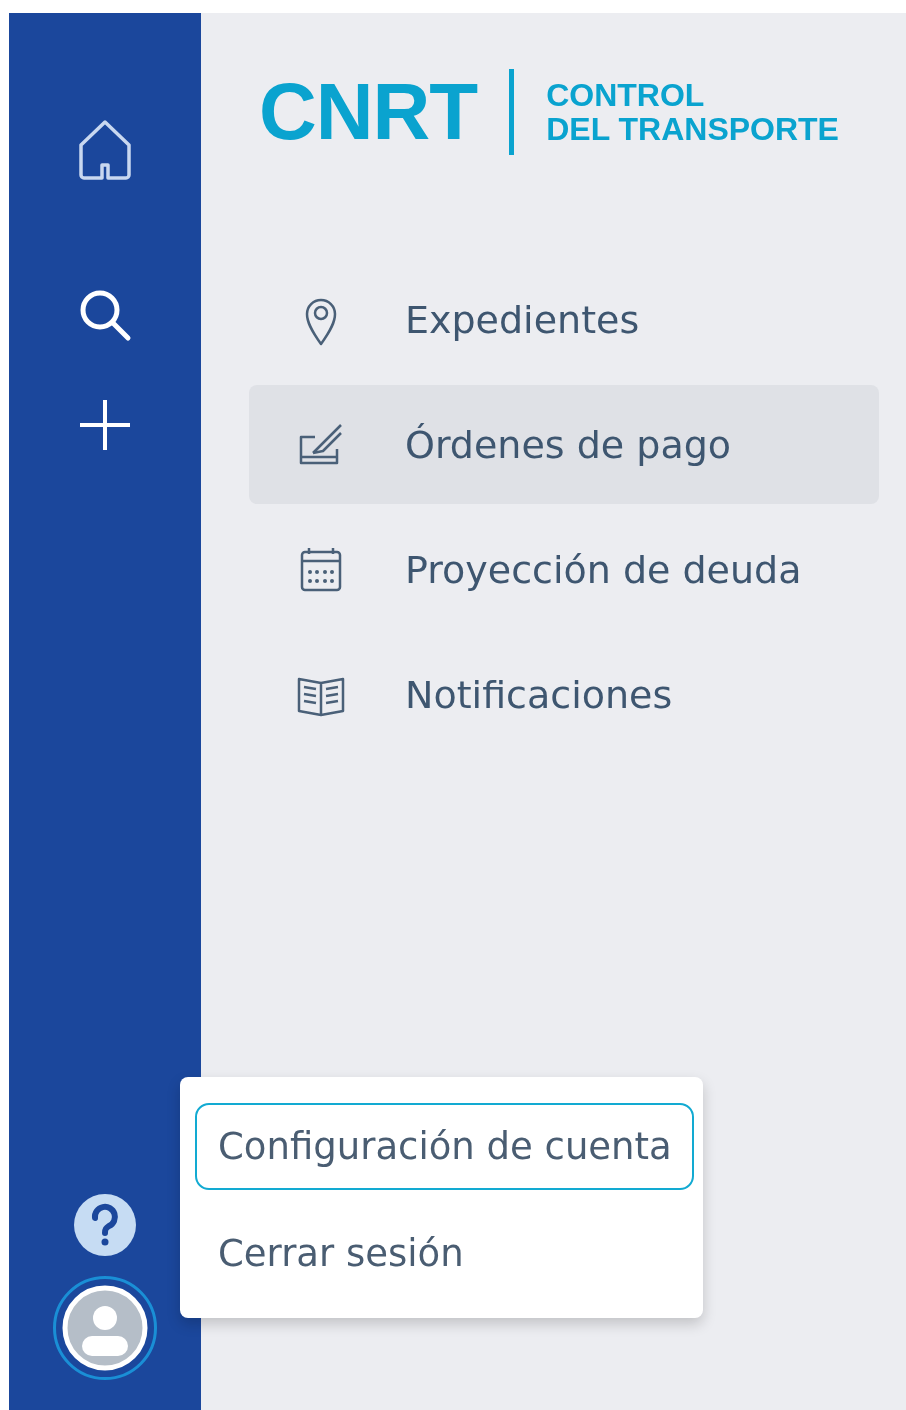  I want to click on nav-item: Proyección de deuda, so click(564, 569).